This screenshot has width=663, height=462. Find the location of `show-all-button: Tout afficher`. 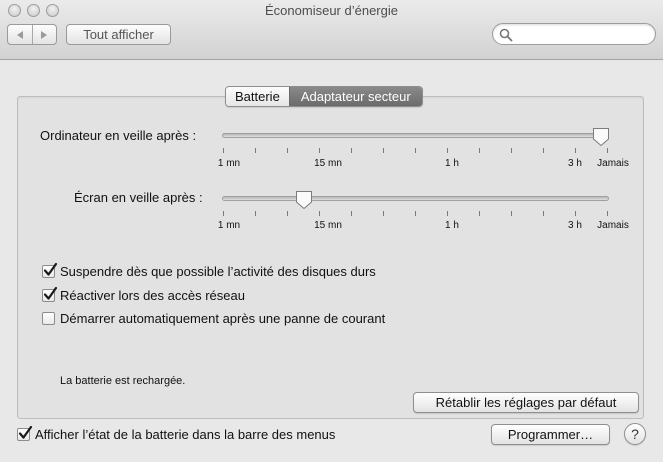

show-all-button: Tout afficher is located at coordinates (118, 34).